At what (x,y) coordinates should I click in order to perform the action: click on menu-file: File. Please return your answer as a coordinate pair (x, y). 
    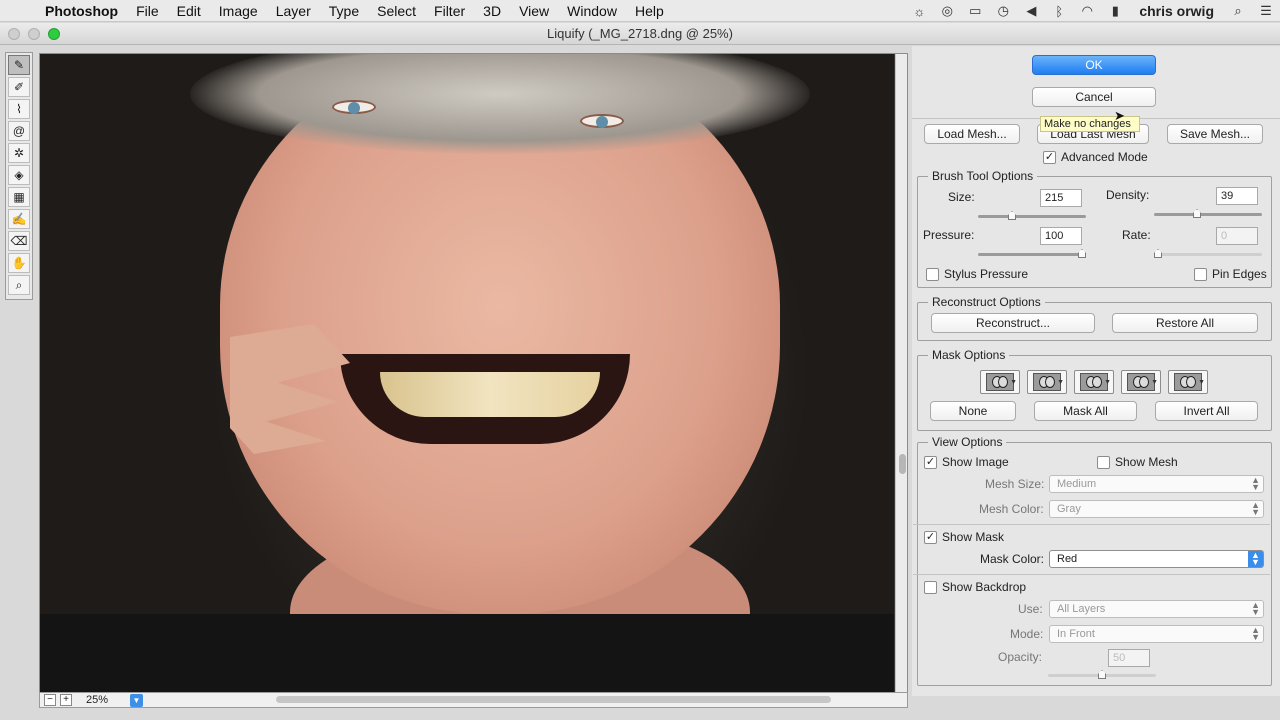
    Looking at the image, I should click on (147, 11).